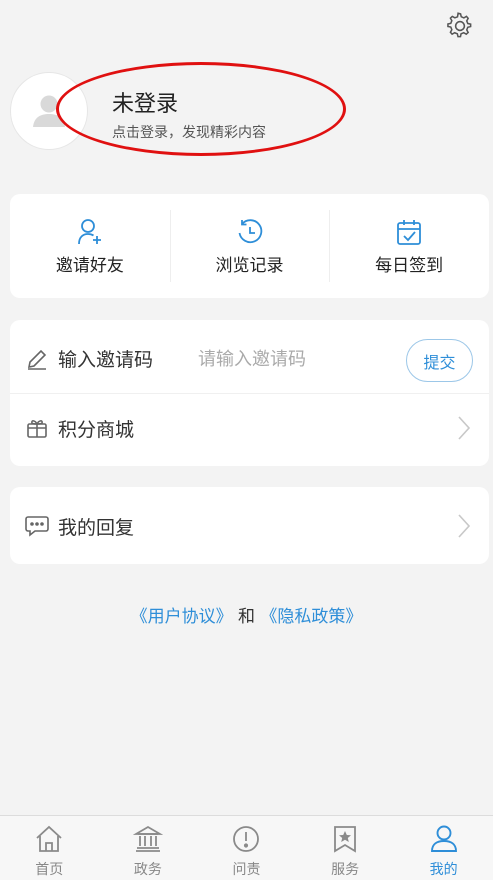  What do you see at coordinates (106, 360) in the screenshot?
I see `invite-code-label: 输入邀请码` at bounding box center [106, 360].